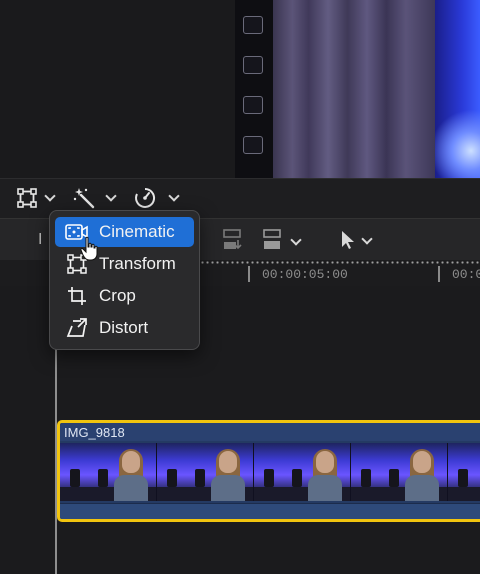  Describe the element at coordinates (84, 198) in the screenshot. I see `magic-wand-icon` at that location.